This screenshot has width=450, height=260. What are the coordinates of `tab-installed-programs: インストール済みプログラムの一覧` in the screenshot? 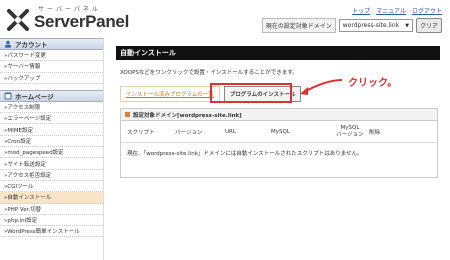 It's located at (170, 94).